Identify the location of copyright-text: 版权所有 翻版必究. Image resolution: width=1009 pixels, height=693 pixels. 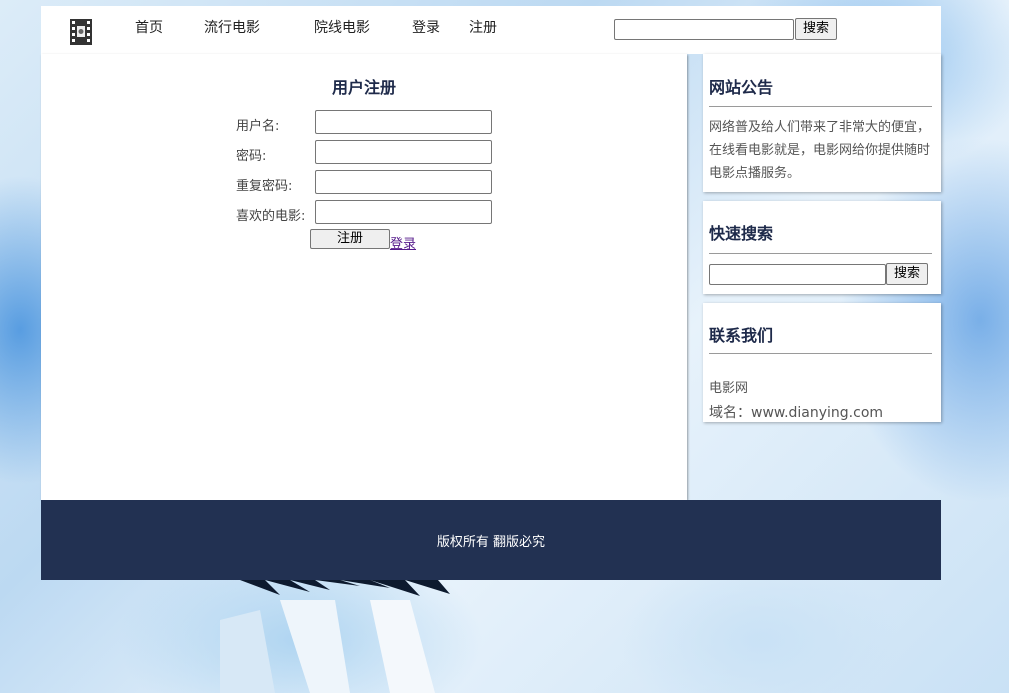
(491, 542).